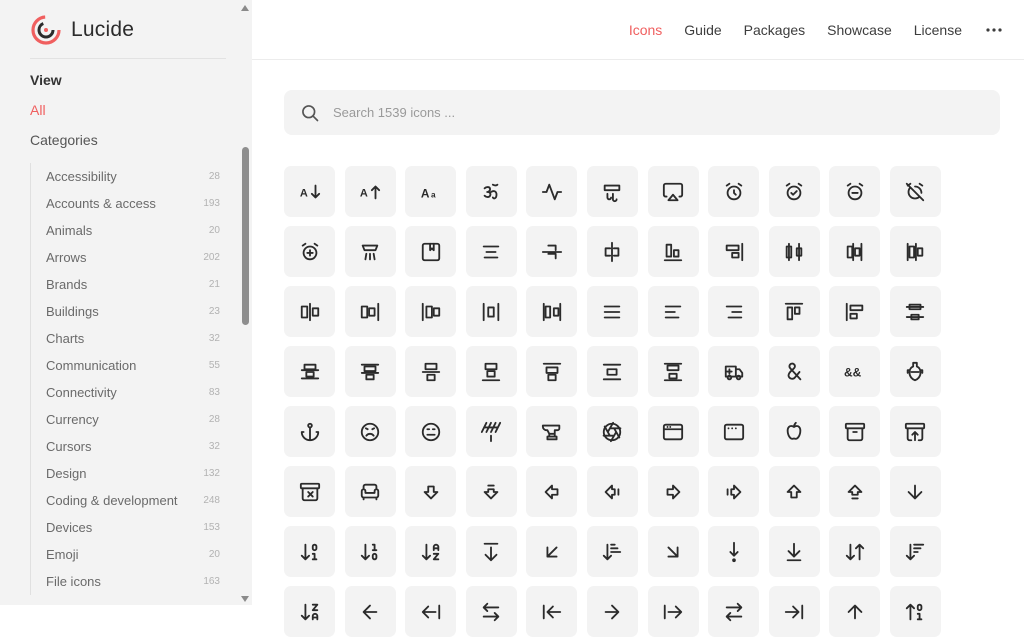 This screenshot has height=644, width=1024. What do you see at coordinates (82, 30) in the screenshot?
I see `logo: Lucide` at bounding box center [82, 30].